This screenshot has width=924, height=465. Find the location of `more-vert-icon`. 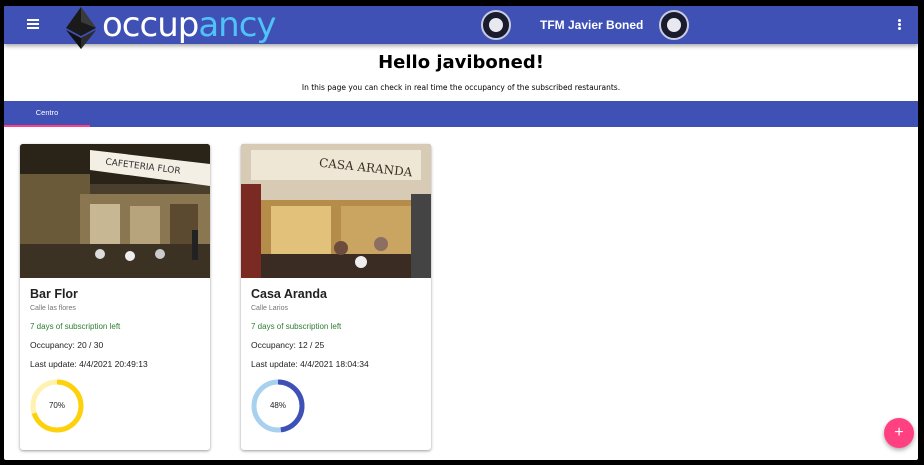

more-vert-icon is located at coordinates (899, 26).